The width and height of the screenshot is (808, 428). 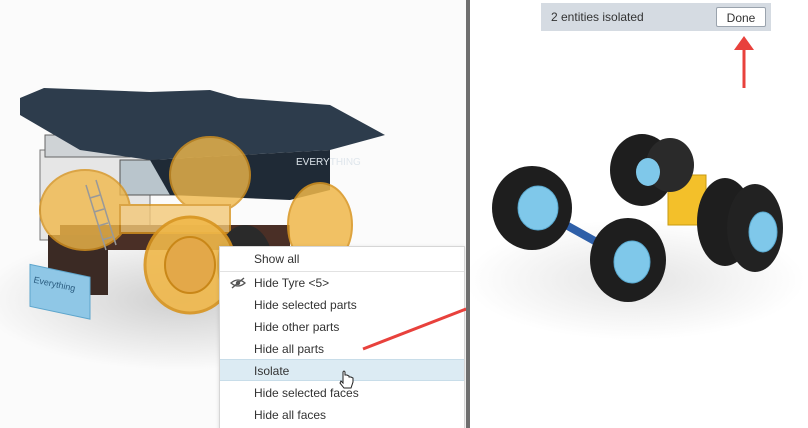 I want to click on menu-item-hide-tyre: Hide Tyre <5>, so click(x=342, y=283).